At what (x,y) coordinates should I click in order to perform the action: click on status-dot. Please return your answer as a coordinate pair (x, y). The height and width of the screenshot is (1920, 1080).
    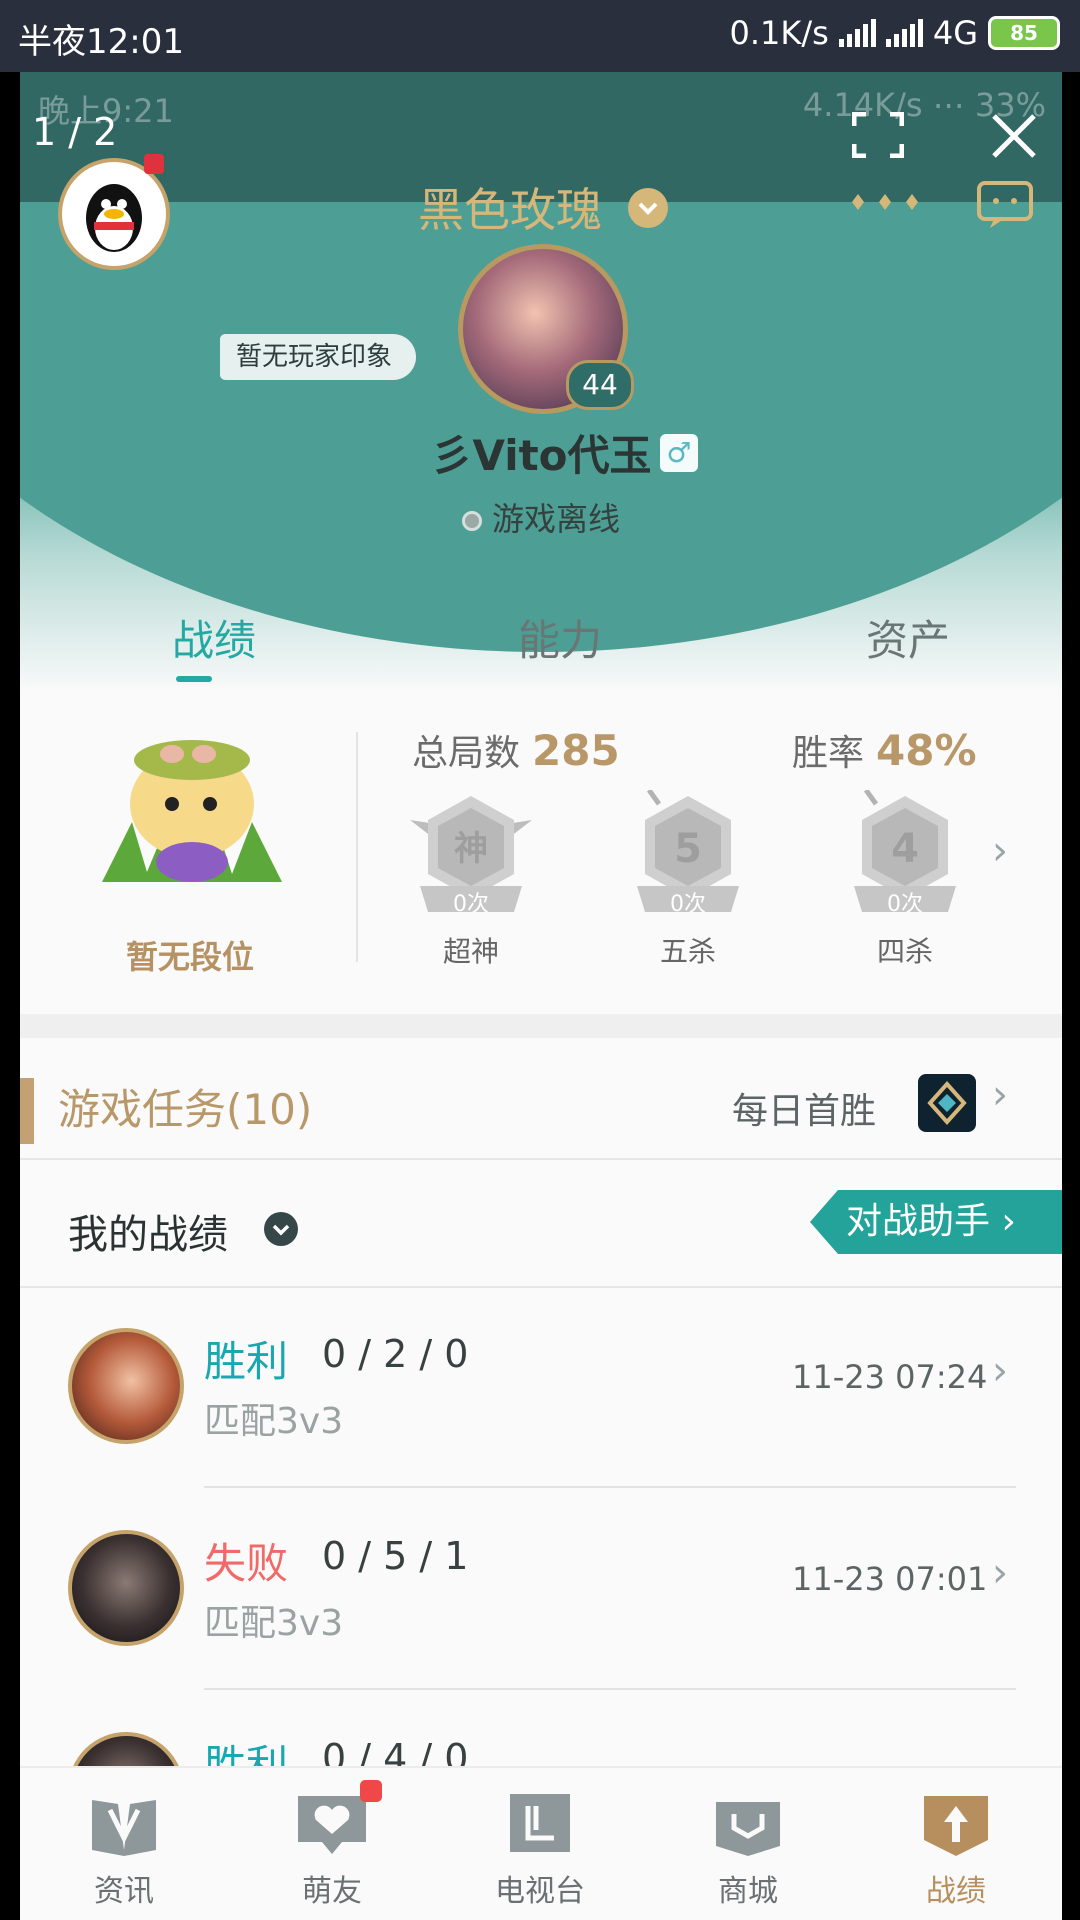
    Looking at the image, I should click on (471, 521).